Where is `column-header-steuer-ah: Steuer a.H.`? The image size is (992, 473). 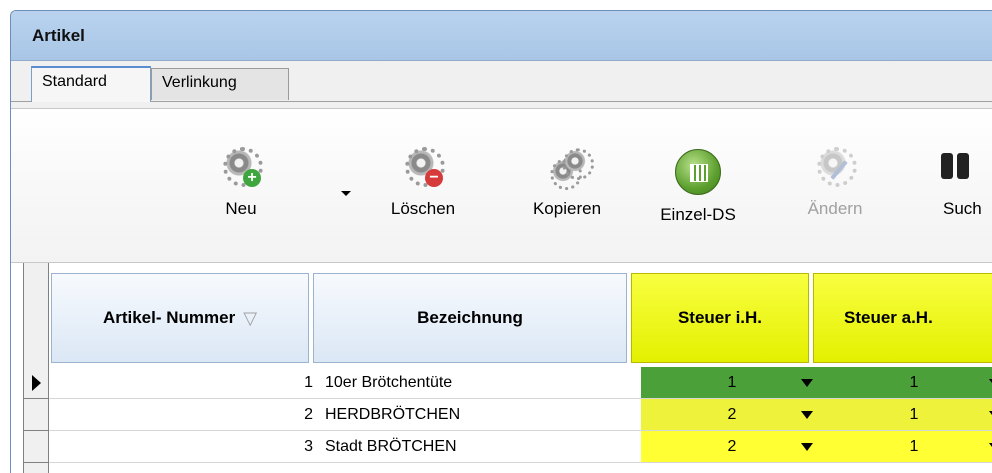
column-header-steuer-ah: Steuer a.H. is located at coordinates (902, 318).